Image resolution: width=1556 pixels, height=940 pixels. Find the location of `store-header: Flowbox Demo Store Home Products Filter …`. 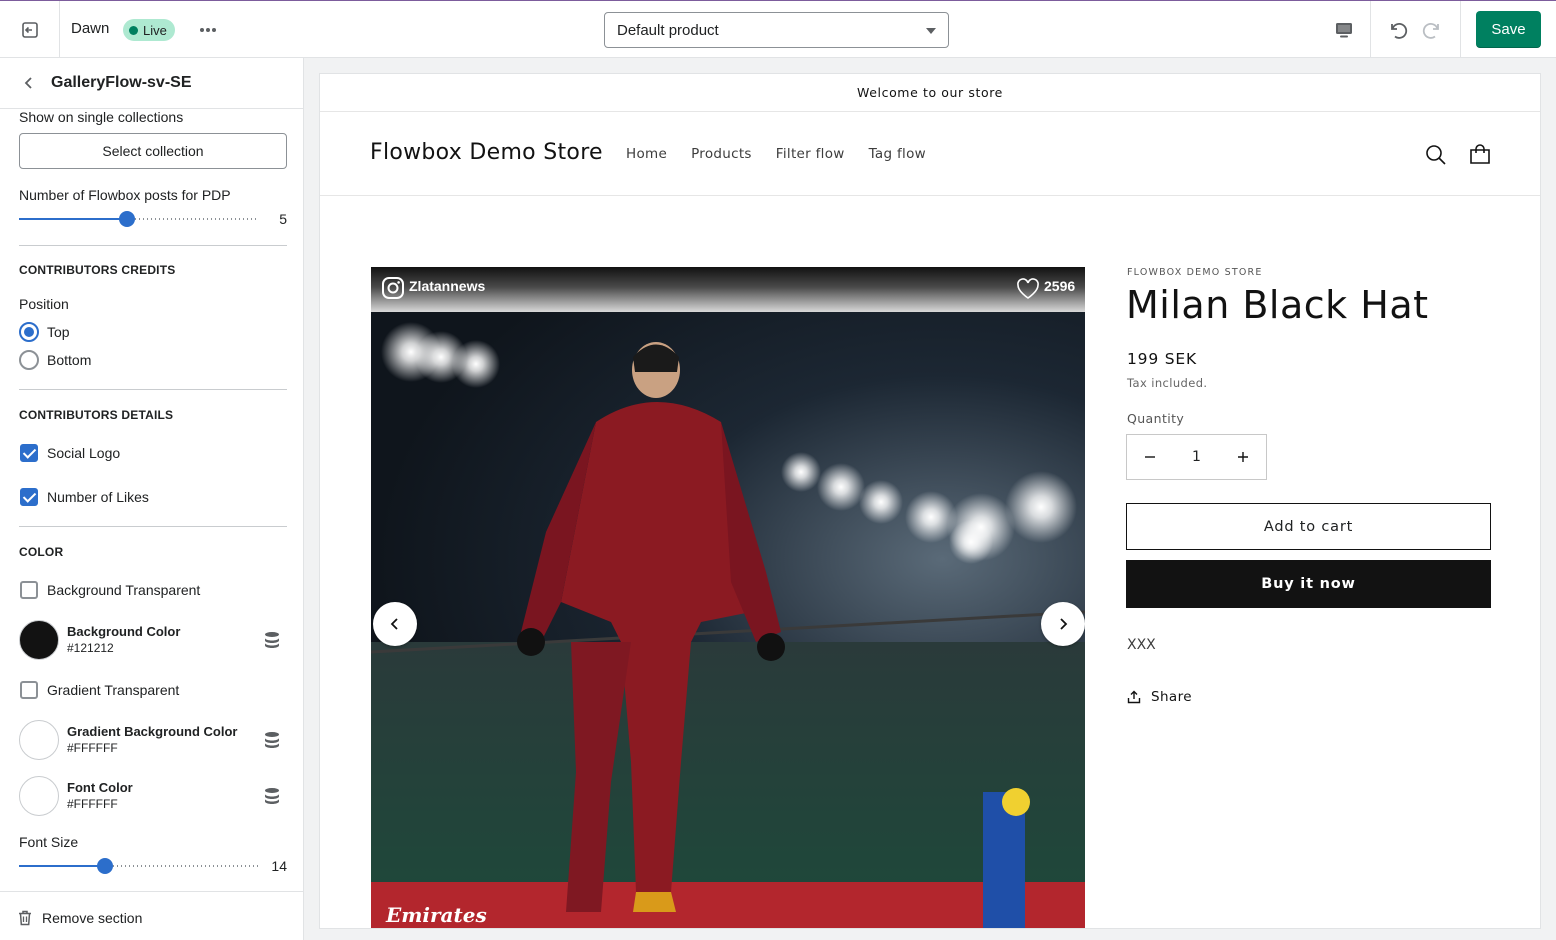

store-header: Flowbox Demo Store Home Products Filter … is located at coordinates (930, 154).